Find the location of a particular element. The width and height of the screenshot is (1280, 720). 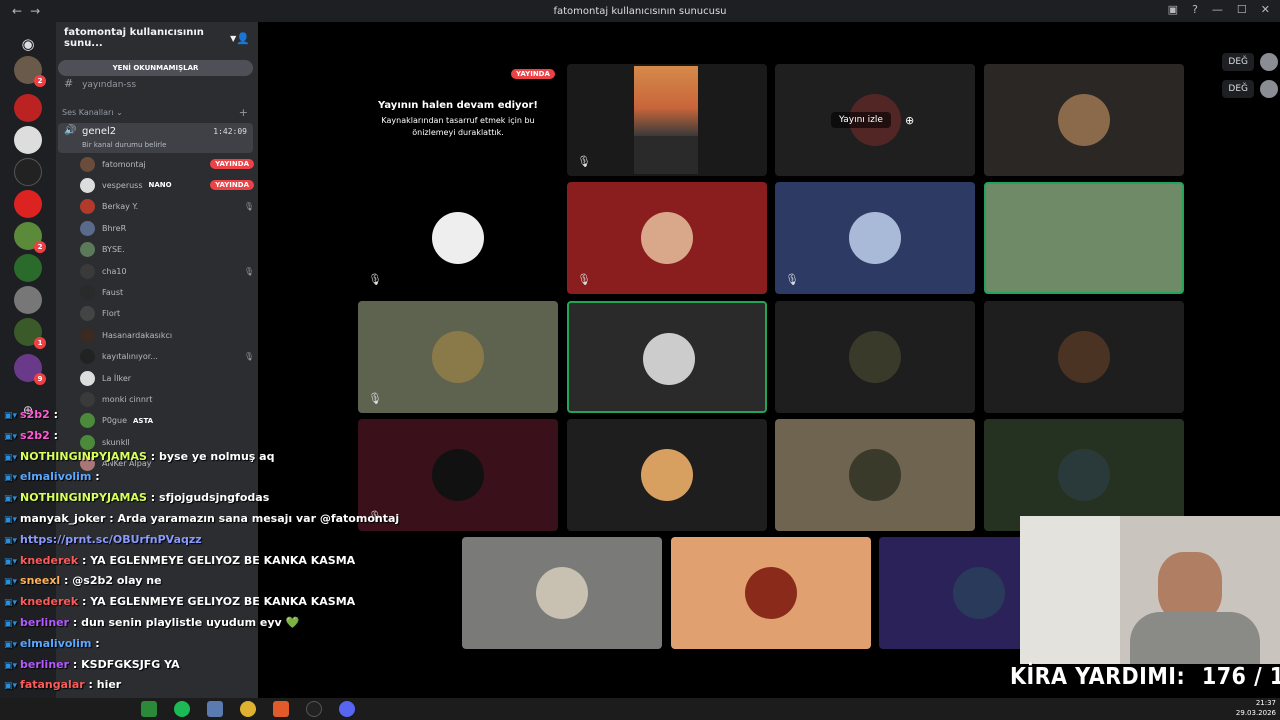

obs-icon is located at coordinates (314, 709).